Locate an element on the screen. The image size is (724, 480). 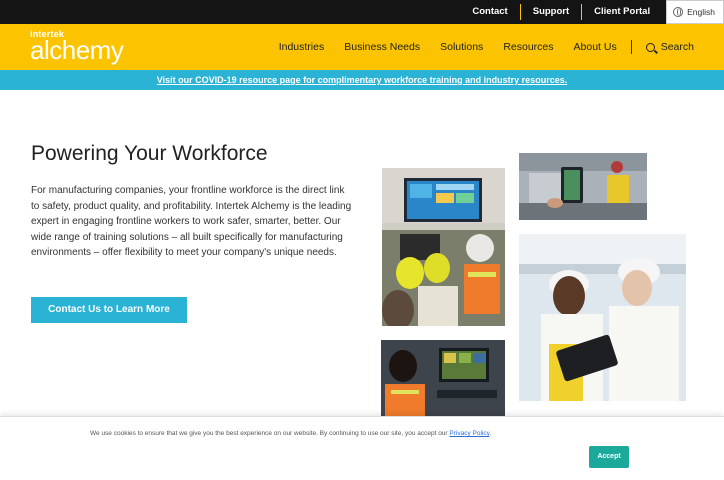
support-link: Support is located at coordinates (550, 12).